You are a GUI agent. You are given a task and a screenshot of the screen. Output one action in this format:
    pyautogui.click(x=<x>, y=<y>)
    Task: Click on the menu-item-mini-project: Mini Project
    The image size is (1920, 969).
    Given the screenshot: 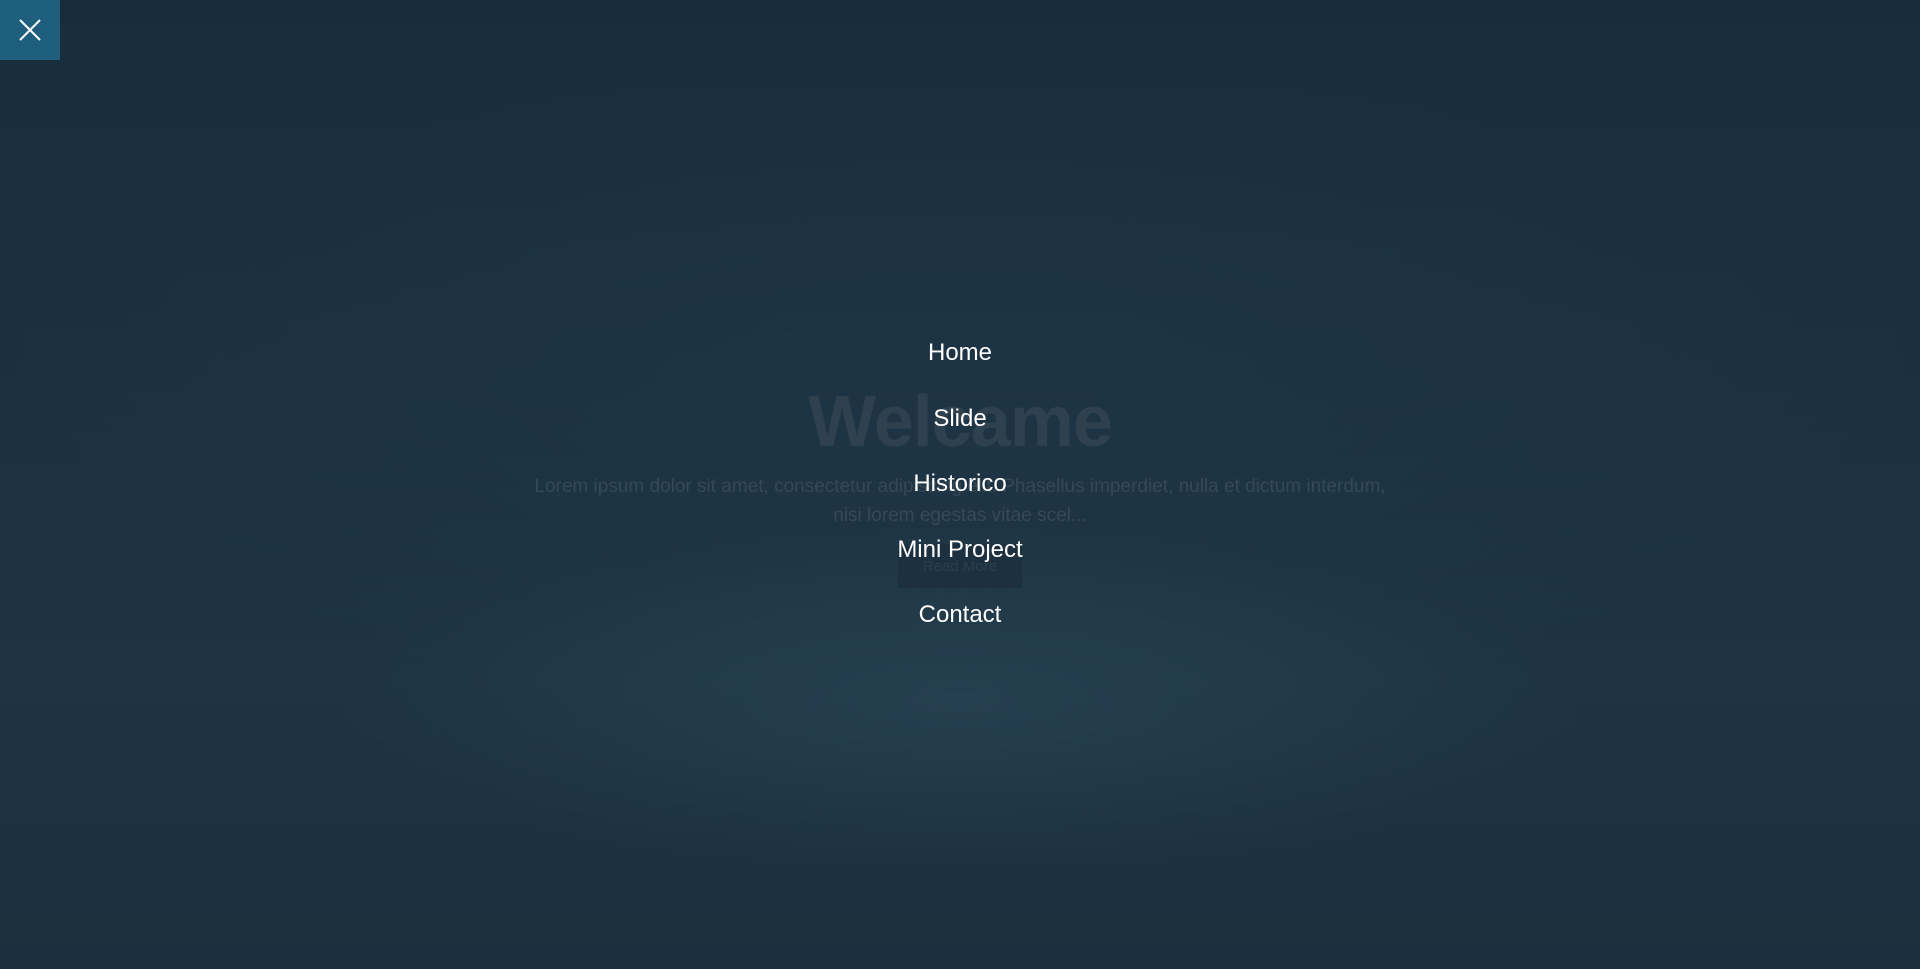 What is the action you would take?
    pyautogui.click(x=960, y=563)
    